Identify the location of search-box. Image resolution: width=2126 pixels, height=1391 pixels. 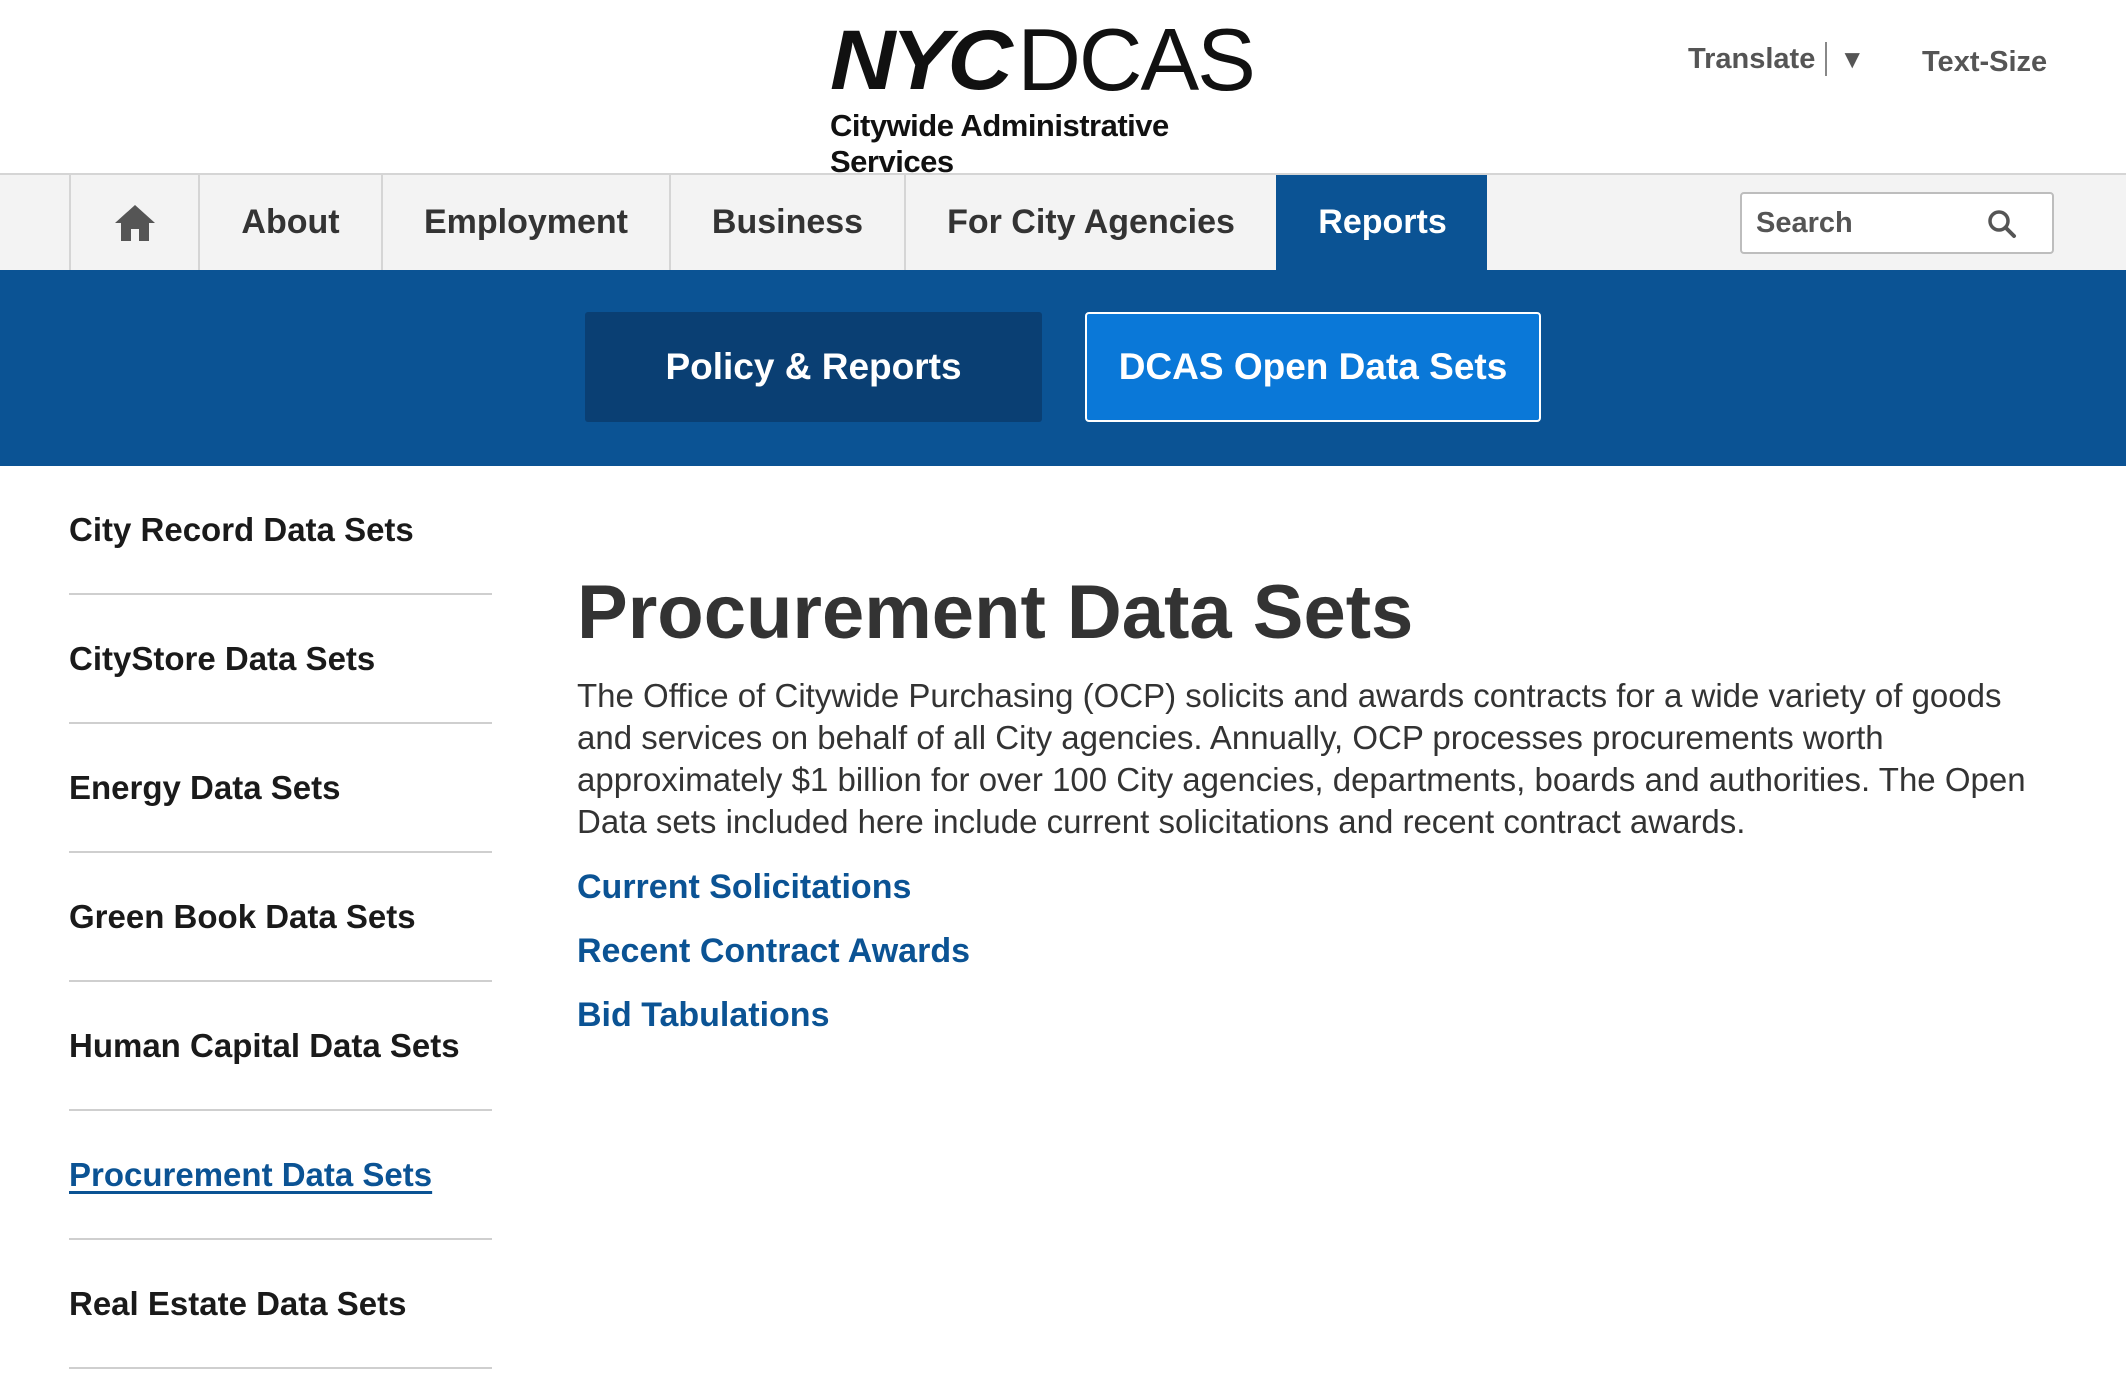
(1897, 223).